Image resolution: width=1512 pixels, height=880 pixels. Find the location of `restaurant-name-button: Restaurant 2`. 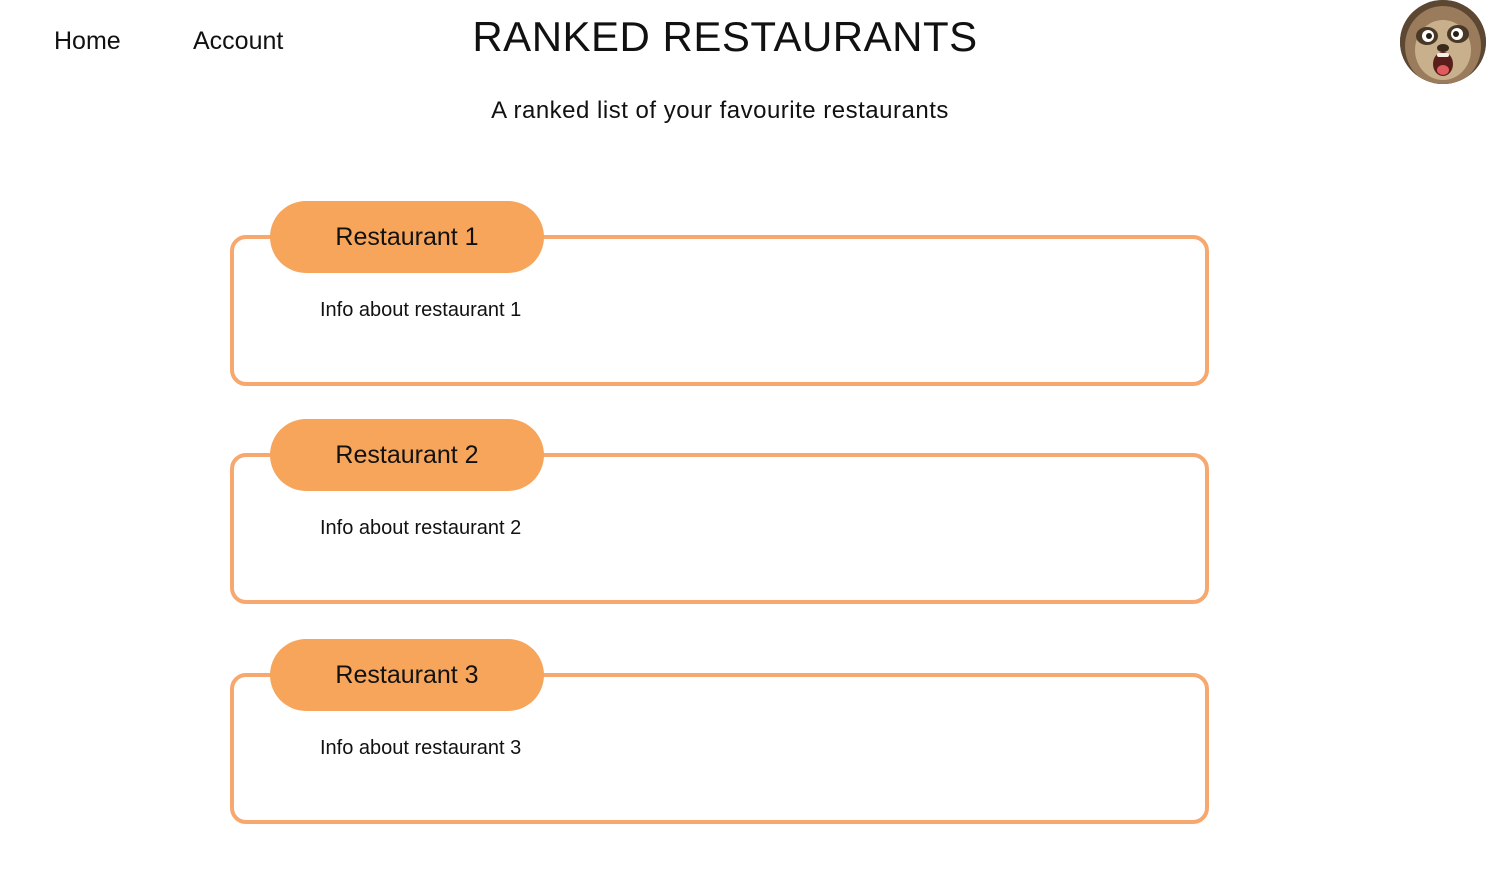

restaurant-name-button: Restaurant 2 is located at coordinates (407, 455).